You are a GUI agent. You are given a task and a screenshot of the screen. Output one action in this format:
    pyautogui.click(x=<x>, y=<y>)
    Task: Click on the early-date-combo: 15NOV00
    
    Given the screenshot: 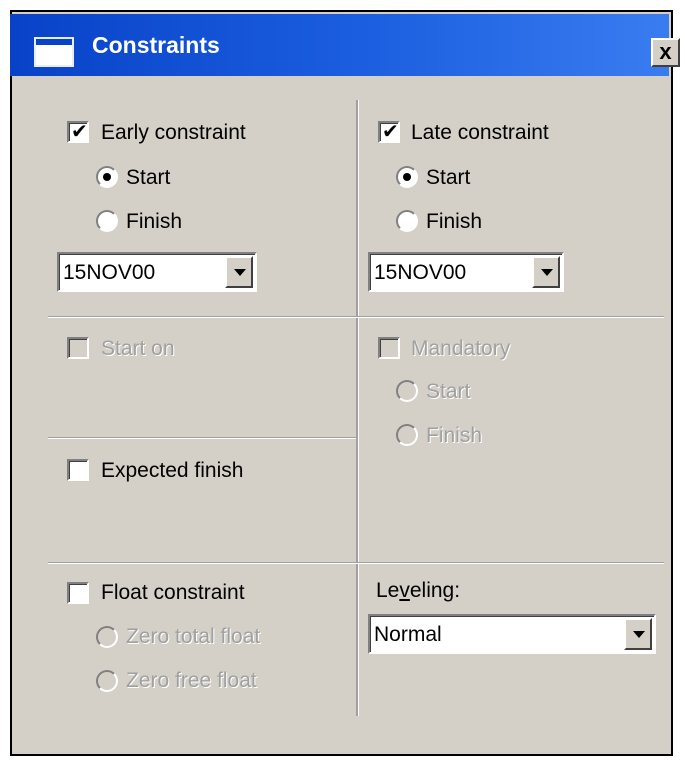 What is the action you would take?
    pyautogui.click(x=157, y=272)
    